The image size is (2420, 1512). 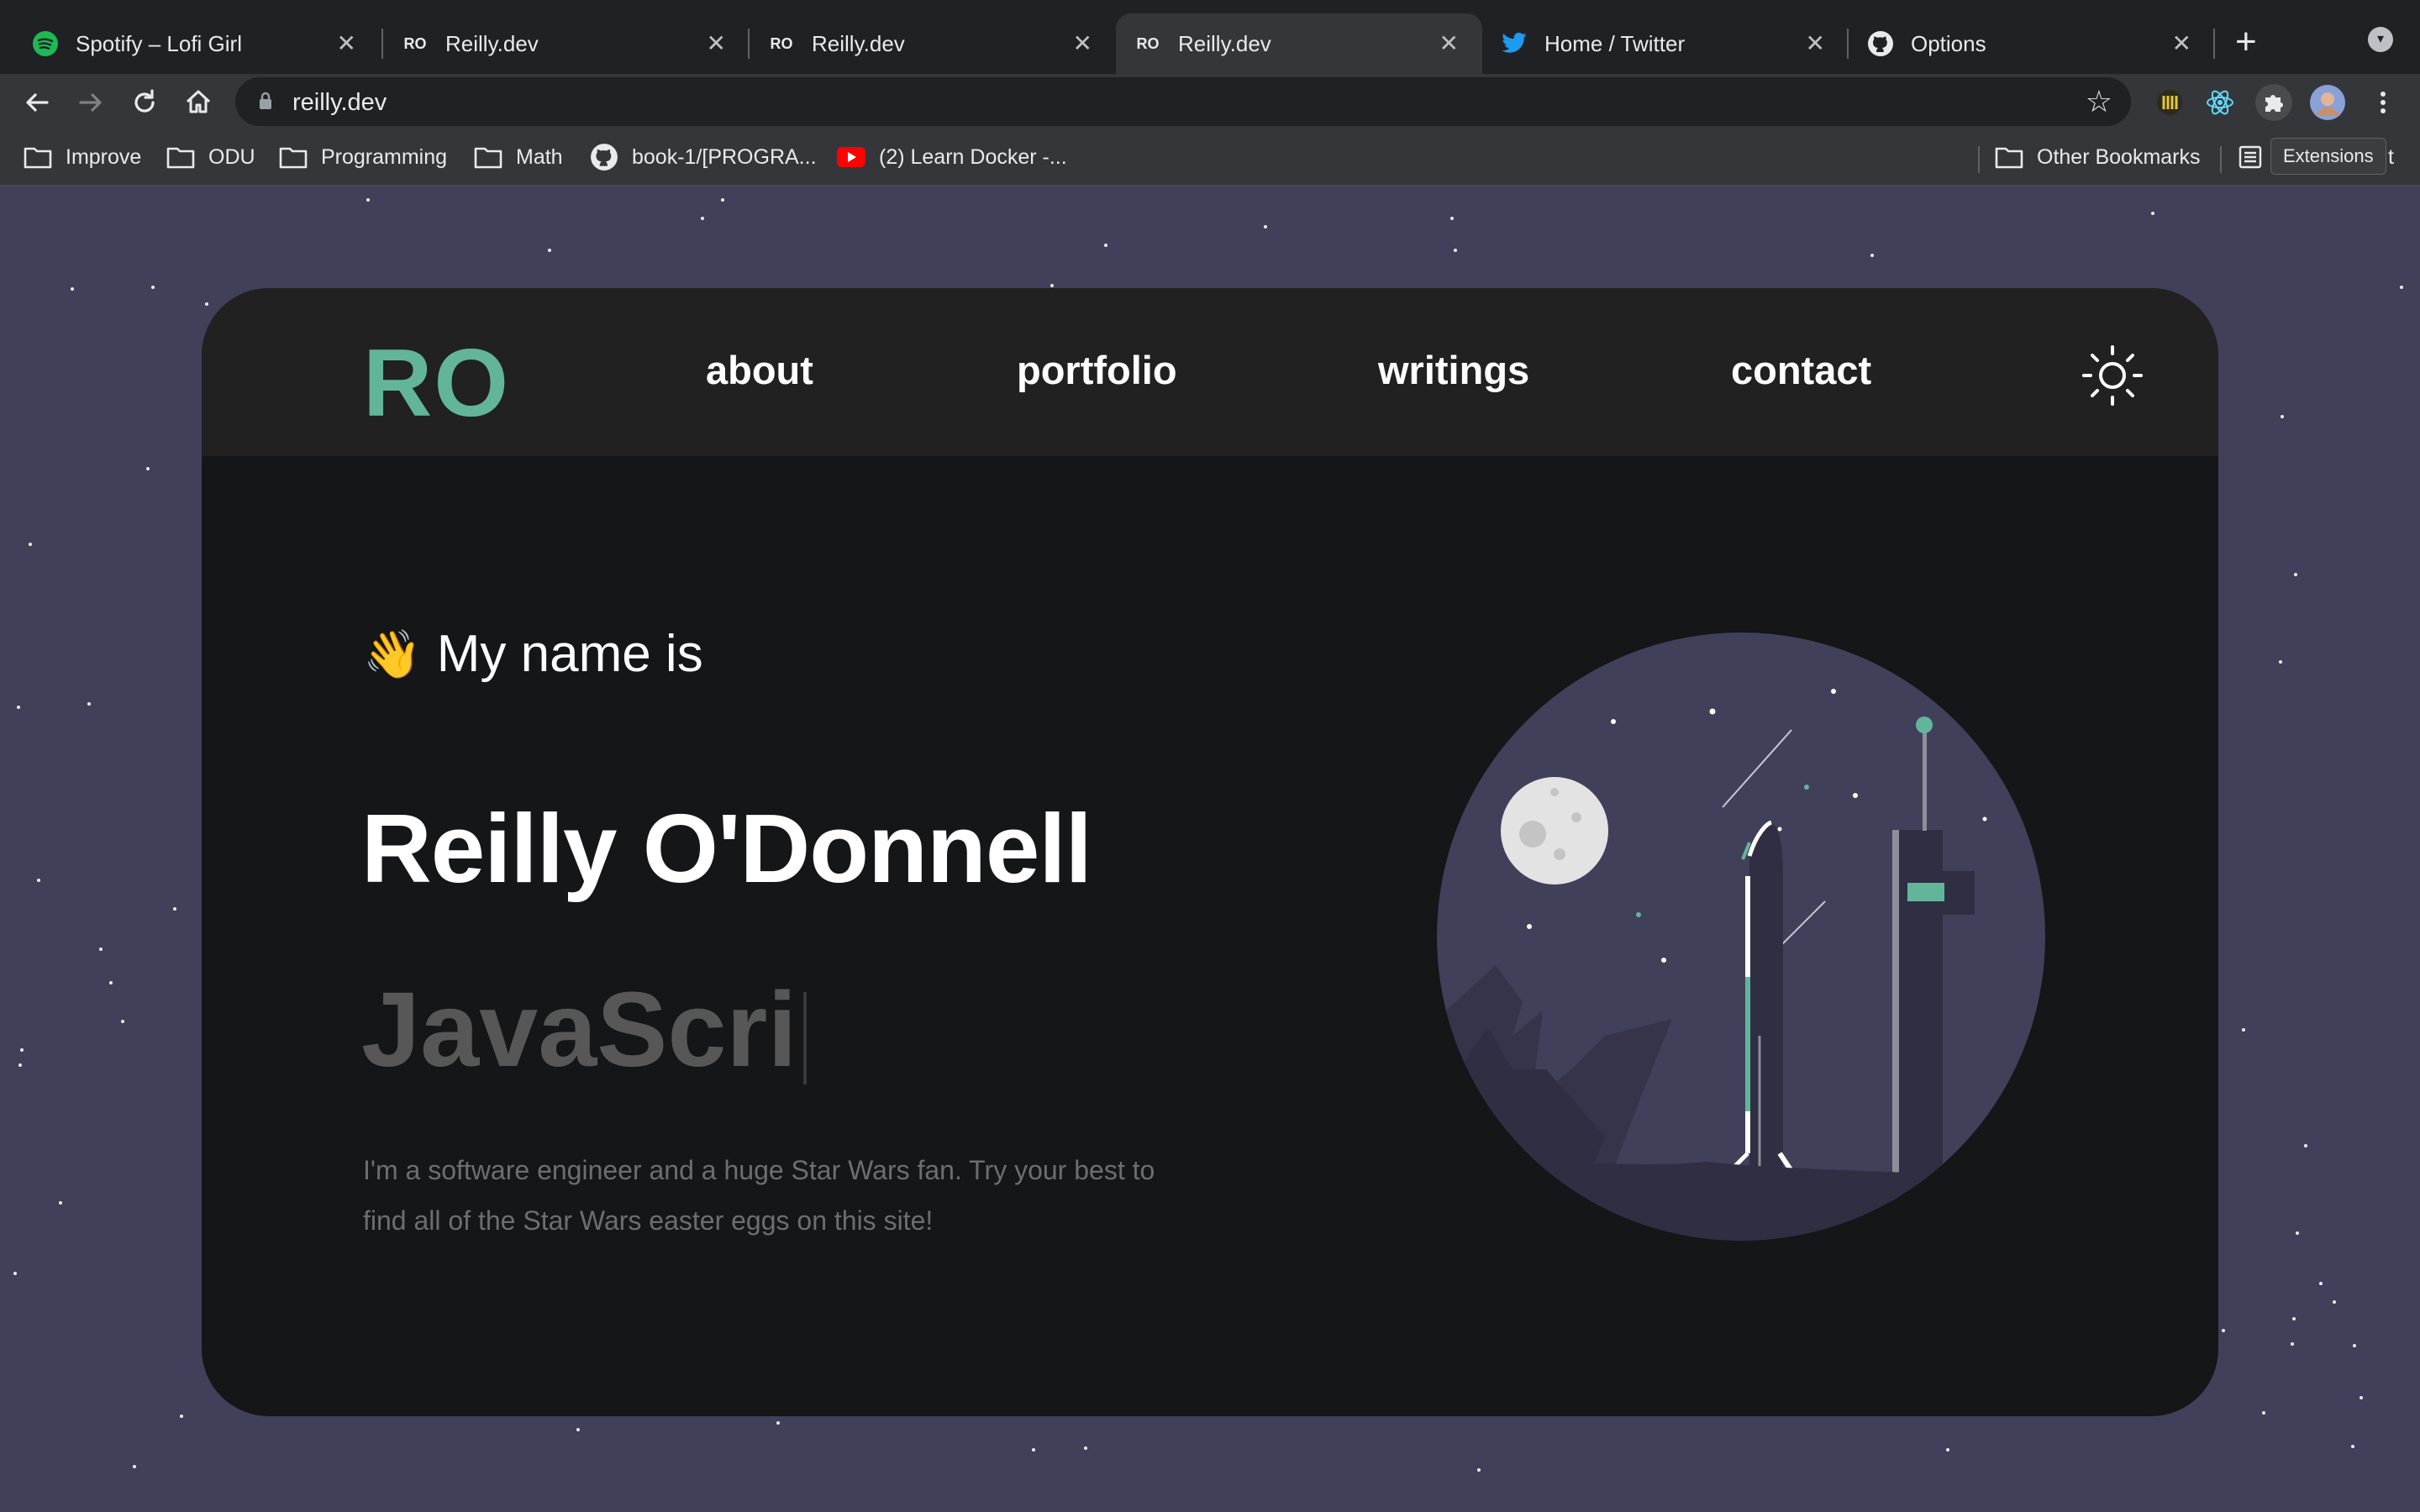 I want to click on site-navbar: RO about portfolio writings contact, so click(x=1210, y=372).